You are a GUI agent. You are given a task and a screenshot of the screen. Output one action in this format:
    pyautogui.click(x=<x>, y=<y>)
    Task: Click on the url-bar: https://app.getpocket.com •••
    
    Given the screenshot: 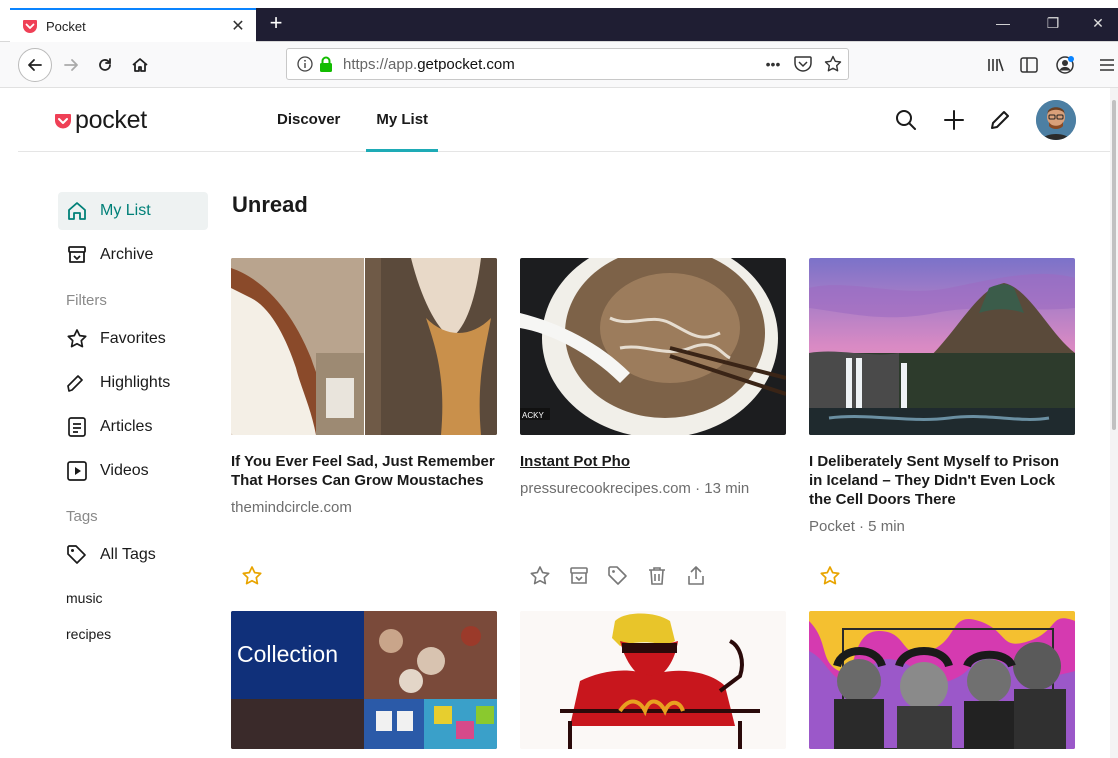 What is the action you would take?
    pyautogui.click(x=567, y=64)
    